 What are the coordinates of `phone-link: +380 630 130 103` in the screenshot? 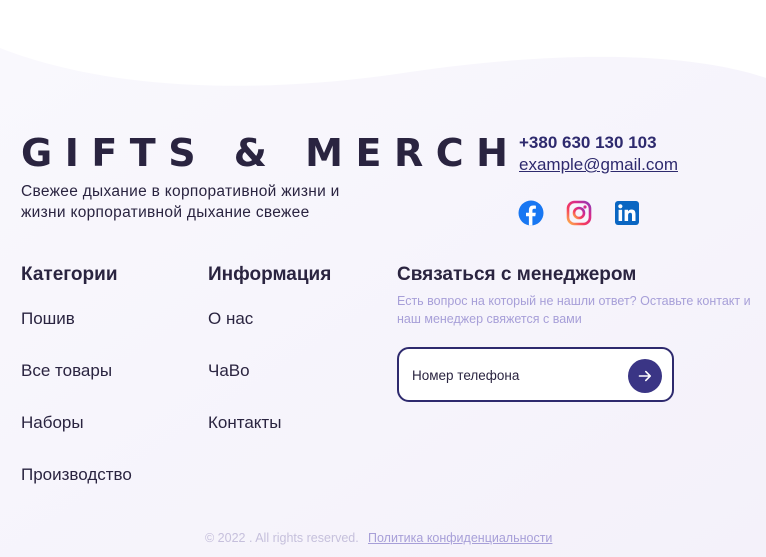 It's located at (598, 143).